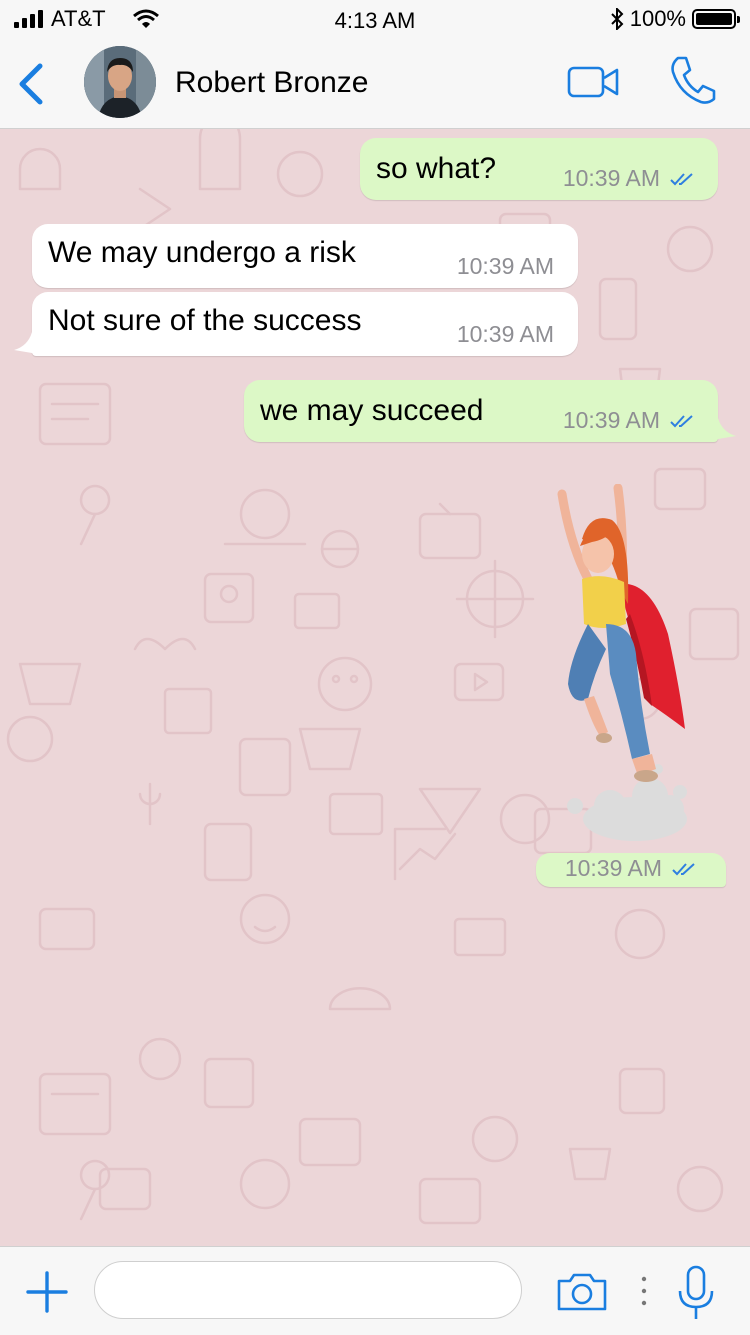 The width and height of the screenshot is (750, 1335). I want to click on battery-percent: 100%, so click(657, 18).